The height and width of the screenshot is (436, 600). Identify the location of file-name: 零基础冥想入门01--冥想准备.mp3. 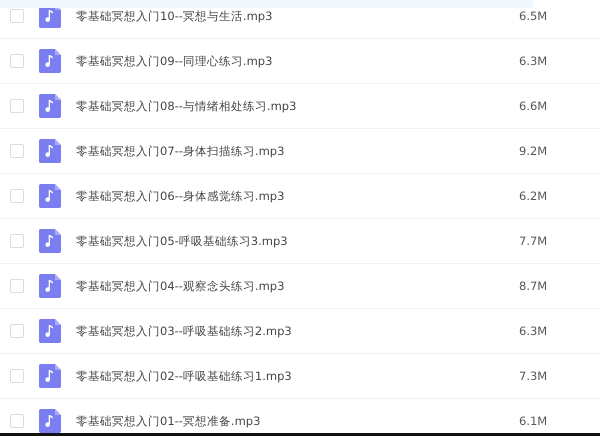
(297, 421).